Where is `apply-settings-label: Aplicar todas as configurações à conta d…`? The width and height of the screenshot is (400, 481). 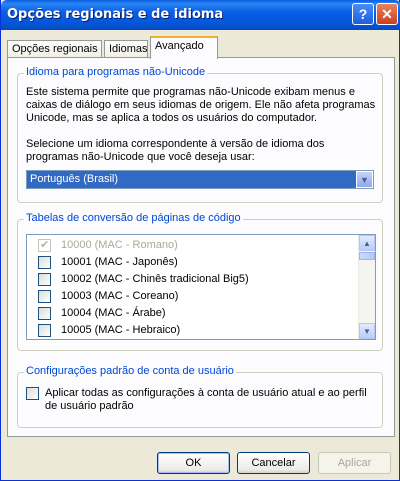 apply-settings-label: Aplicar todas as configurações à conta d… is located at coordinates (206, 399).